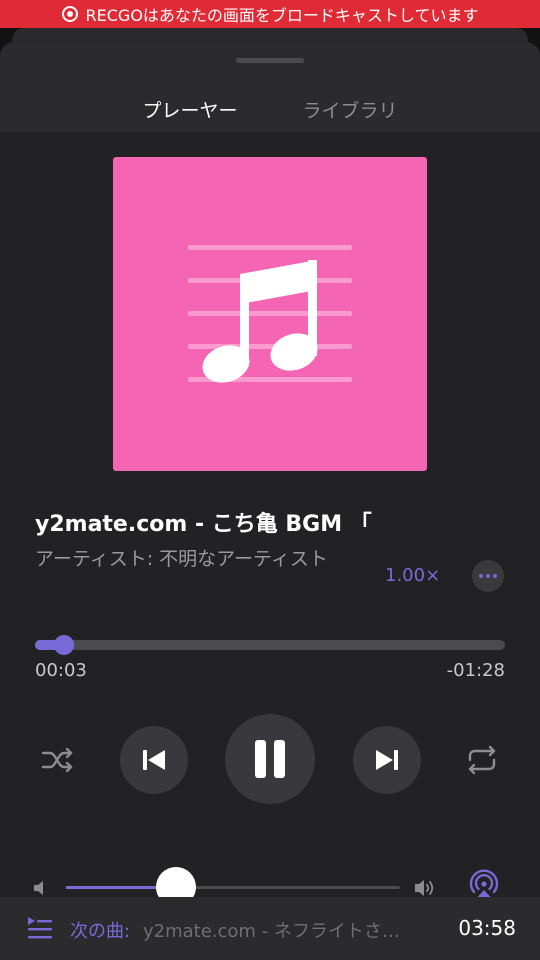  I want to click on repeat-button, so click(482, 760).